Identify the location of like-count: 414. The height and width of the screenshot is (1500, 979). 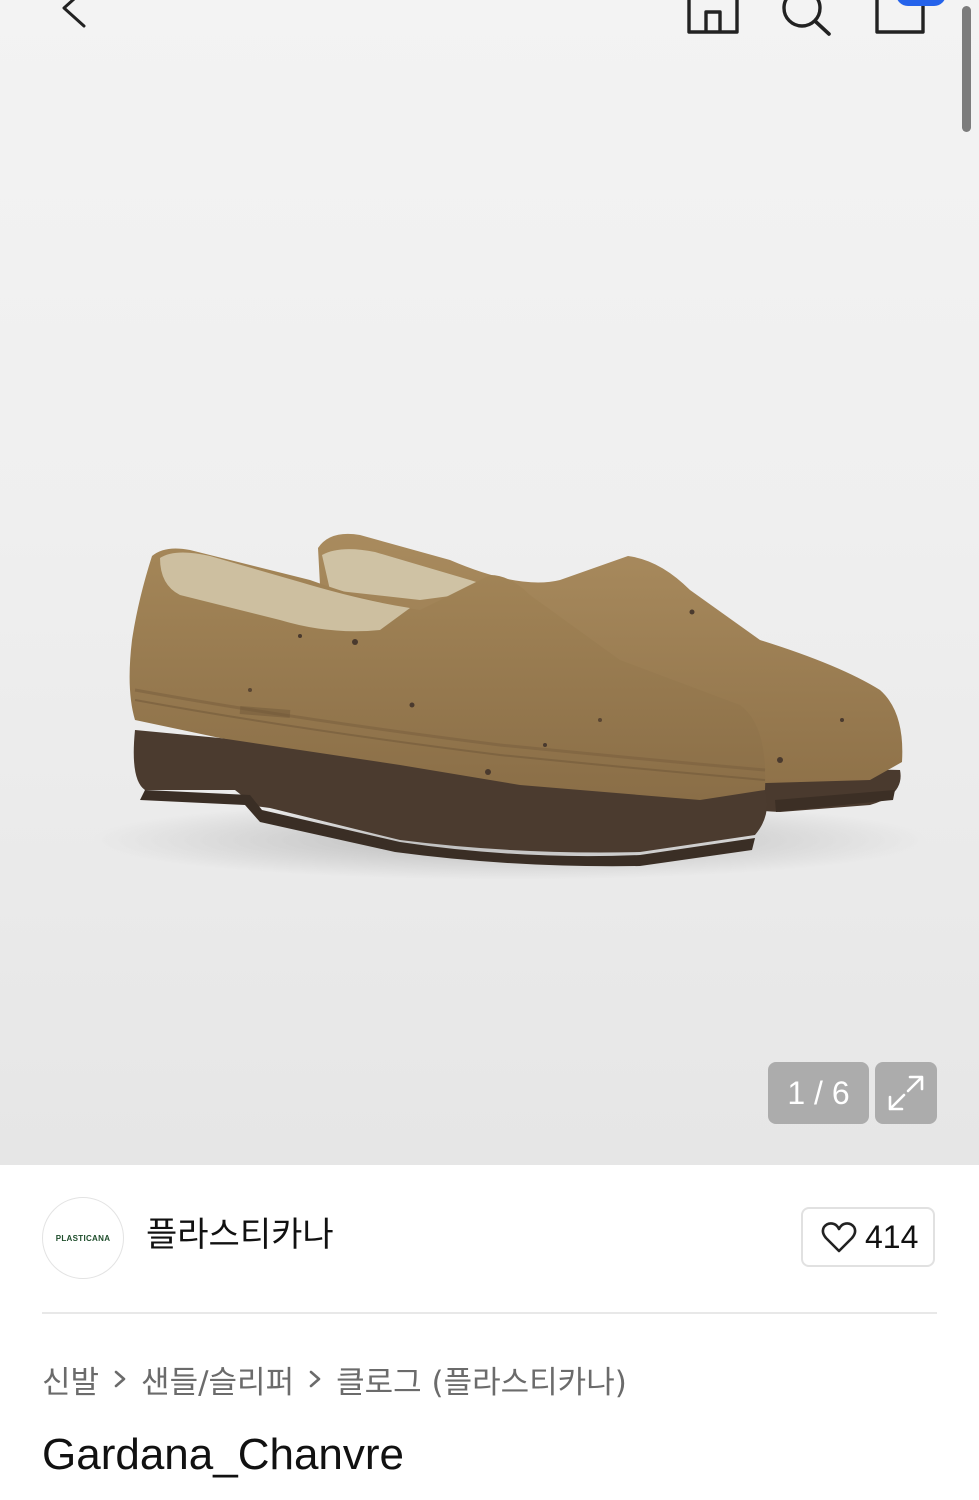
(892, 1237).